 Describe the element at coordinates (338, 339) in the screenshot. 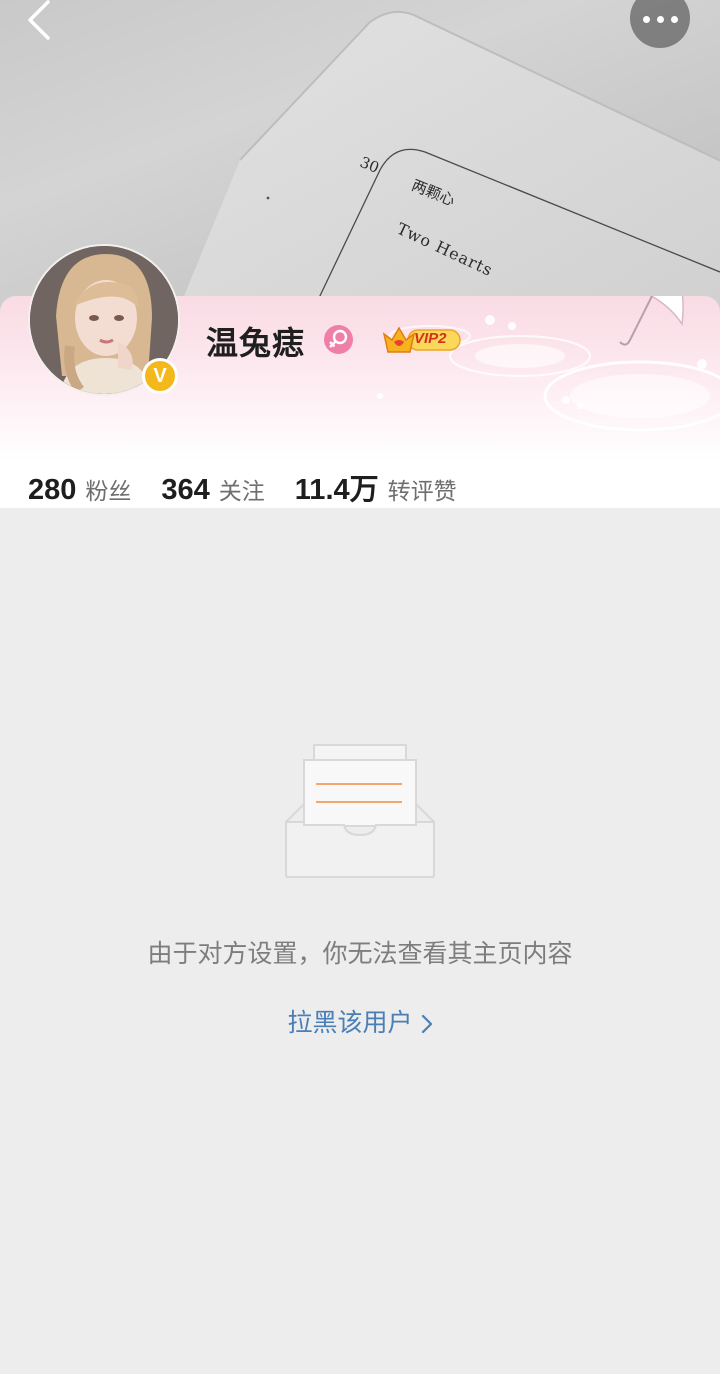

I see `female-icon` at that location.